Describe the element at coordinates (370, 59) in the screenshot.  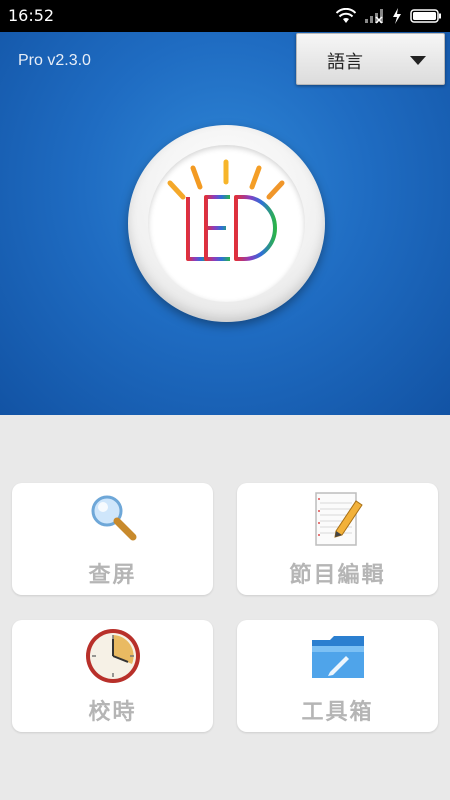
I see `language-dropdown: 語言` at that location.